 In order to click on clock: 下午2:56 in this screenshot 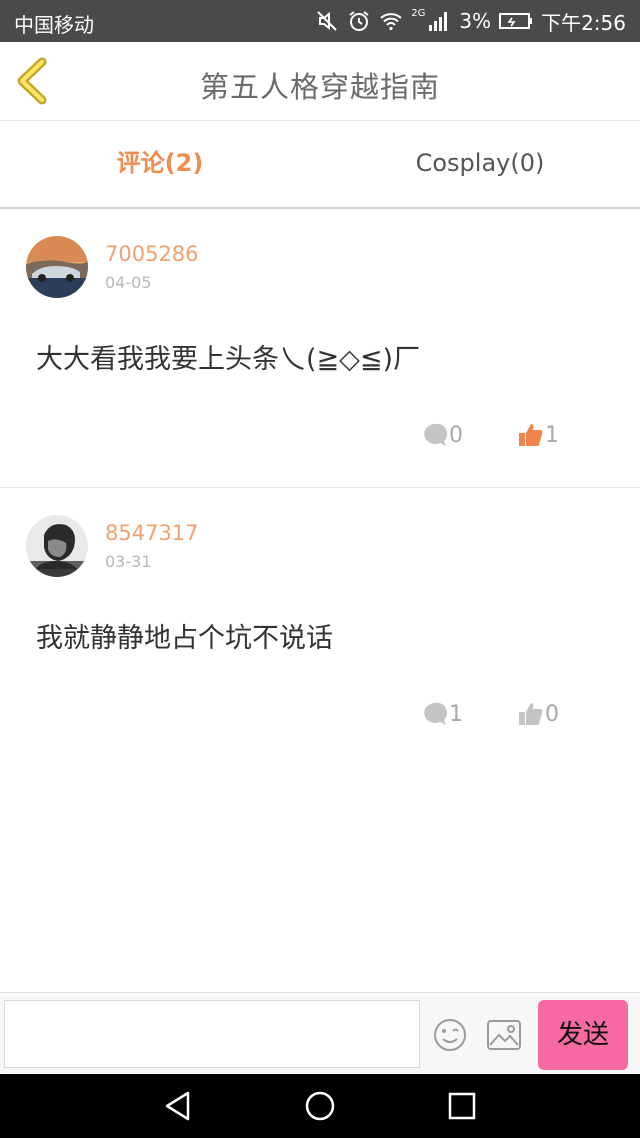, I will do `click(583, 22)`.